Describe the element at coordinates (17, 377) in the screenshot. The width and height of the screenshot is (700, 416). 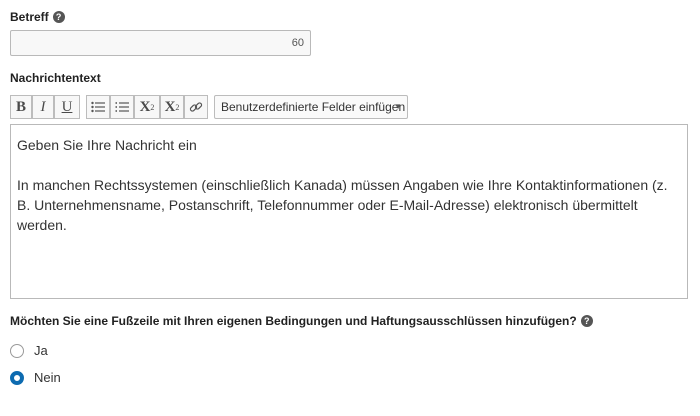
I see `radio-button-selected` at that location.